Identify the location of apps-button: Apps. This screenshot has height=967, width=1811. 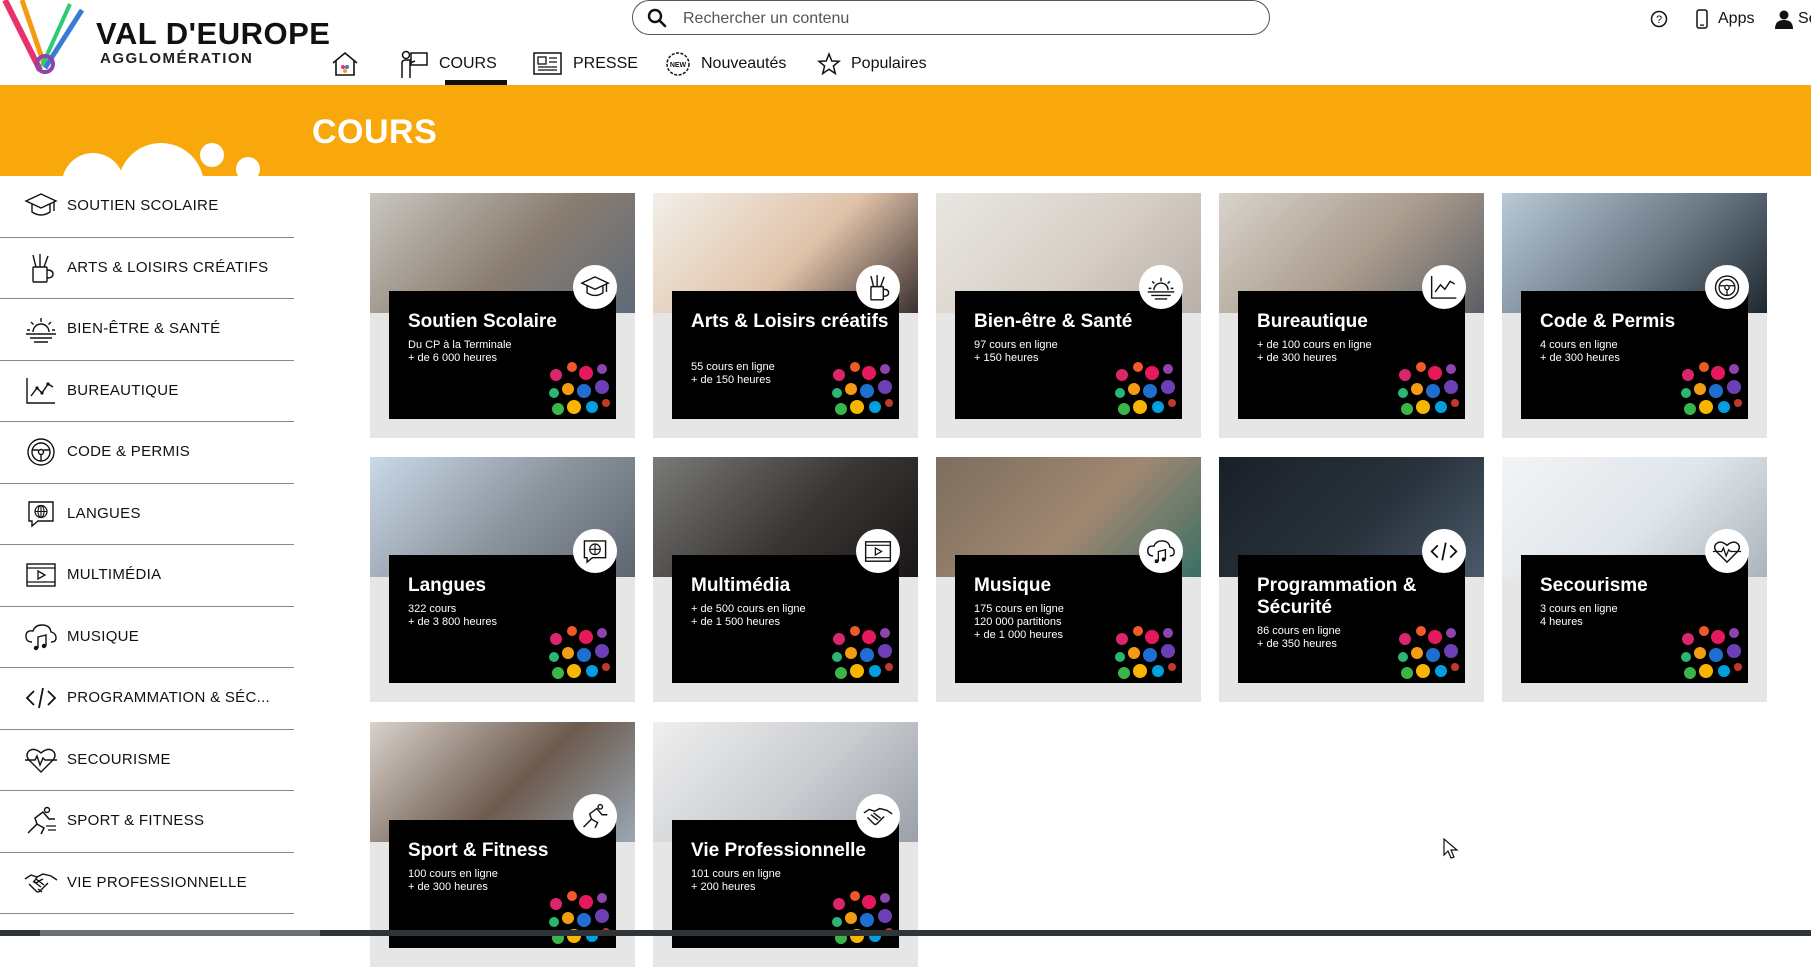
(1725, 19).